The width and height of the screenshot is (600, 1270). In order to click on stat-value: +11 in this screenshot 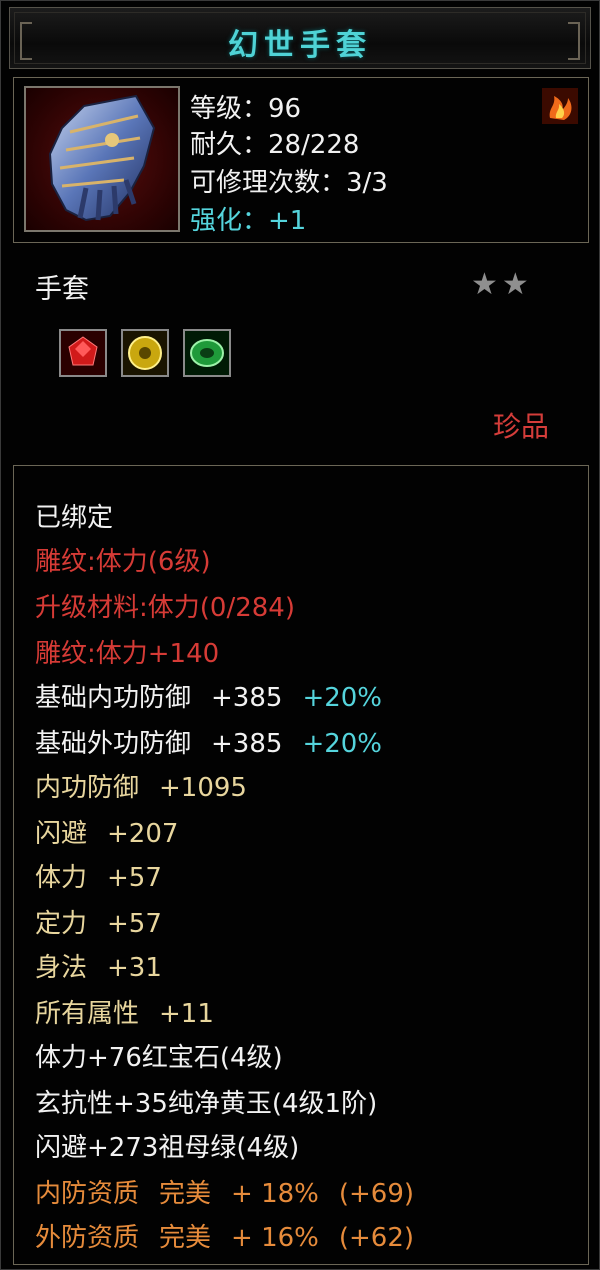, I will do `click(186, 1014)`.